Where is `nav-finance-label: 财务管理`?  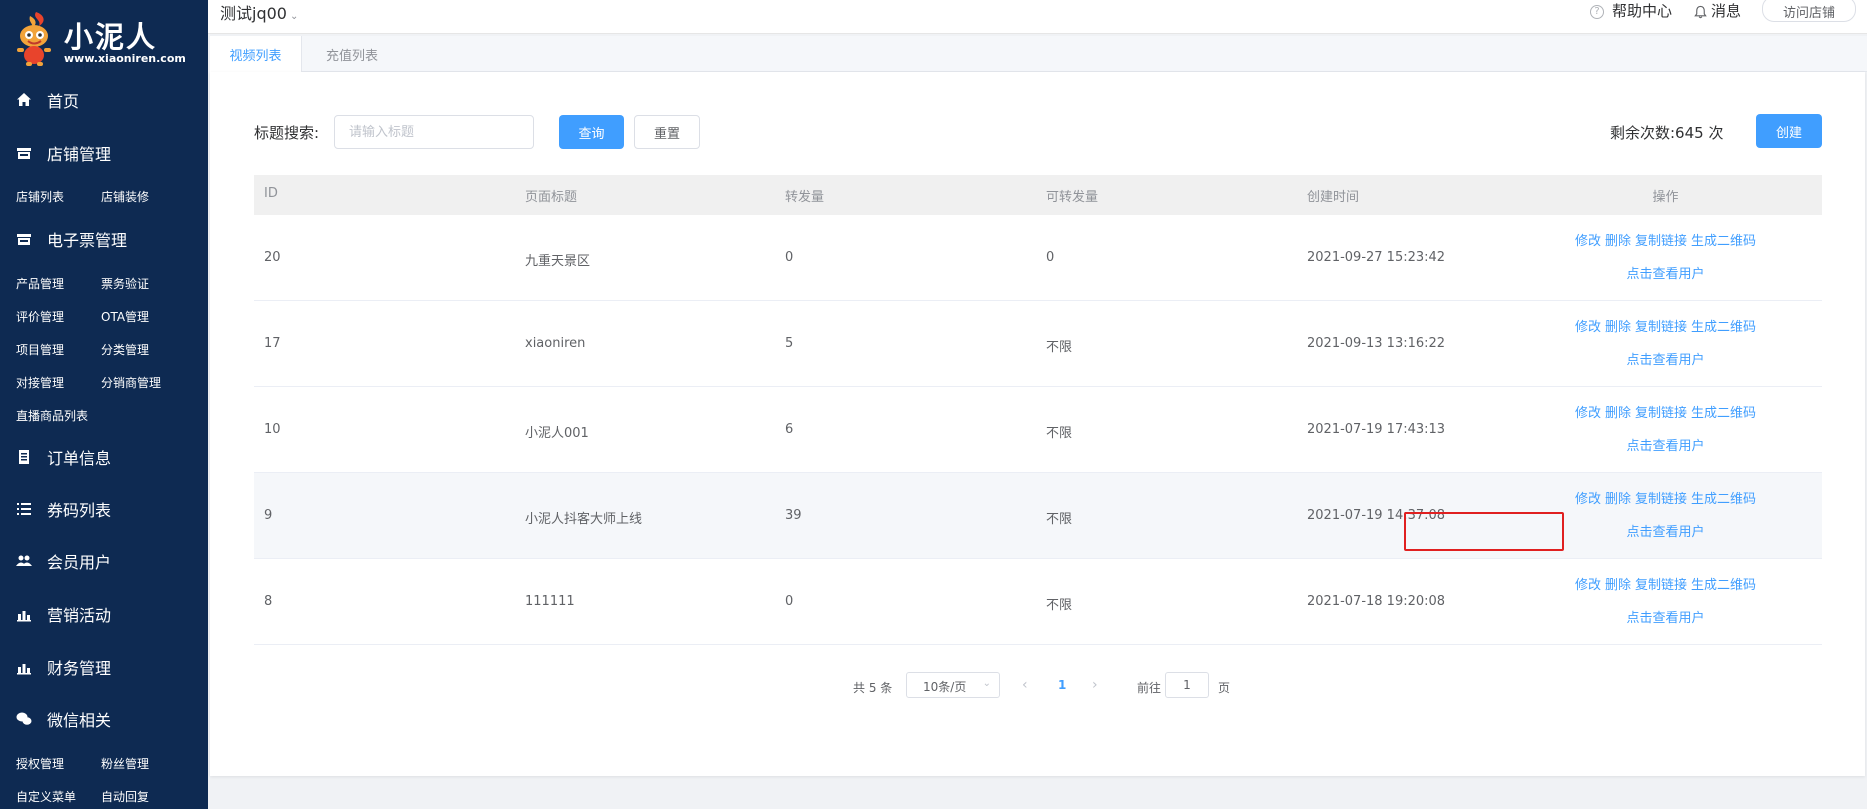 nav-finance-label: 财务管理 is located at coordinates (79, 668).